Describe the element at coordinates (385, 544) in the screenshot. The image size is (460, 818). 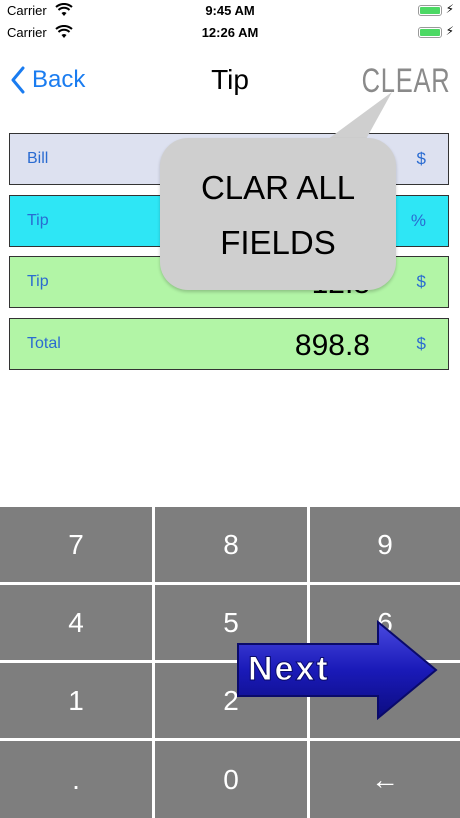
I see `key-9: 9` at that location.